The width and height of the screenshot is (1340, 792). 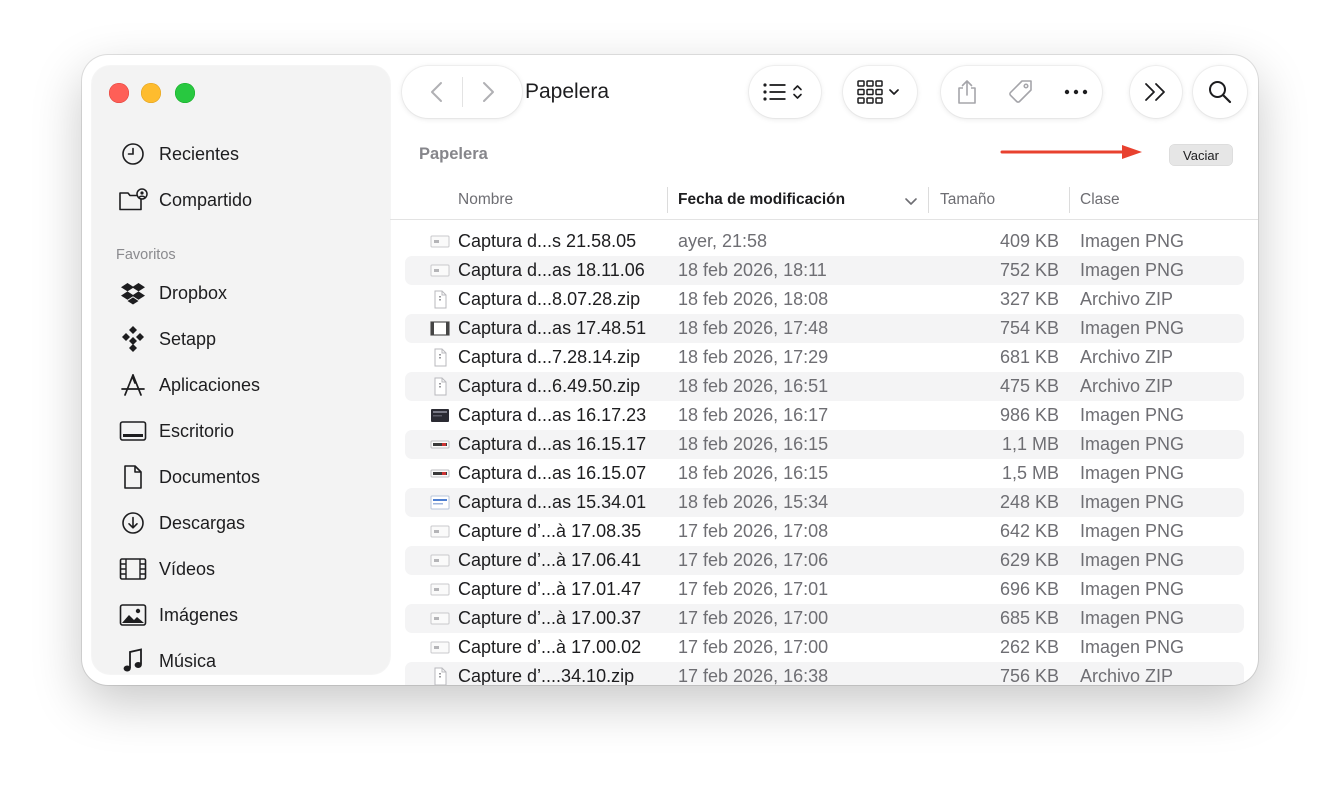 I want to click on close-window-button, so click(x=119, y=93).